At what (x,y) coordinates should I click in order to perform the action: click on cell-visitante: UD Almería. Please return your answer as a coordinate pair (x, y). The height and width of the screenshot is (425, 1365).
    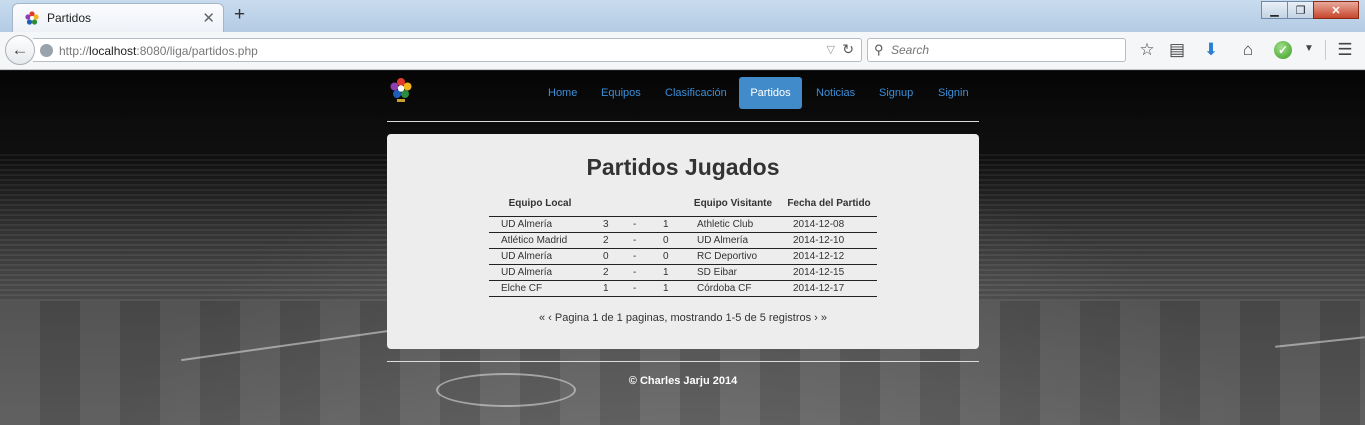
    Looking at the image, I should click on (733, 239).